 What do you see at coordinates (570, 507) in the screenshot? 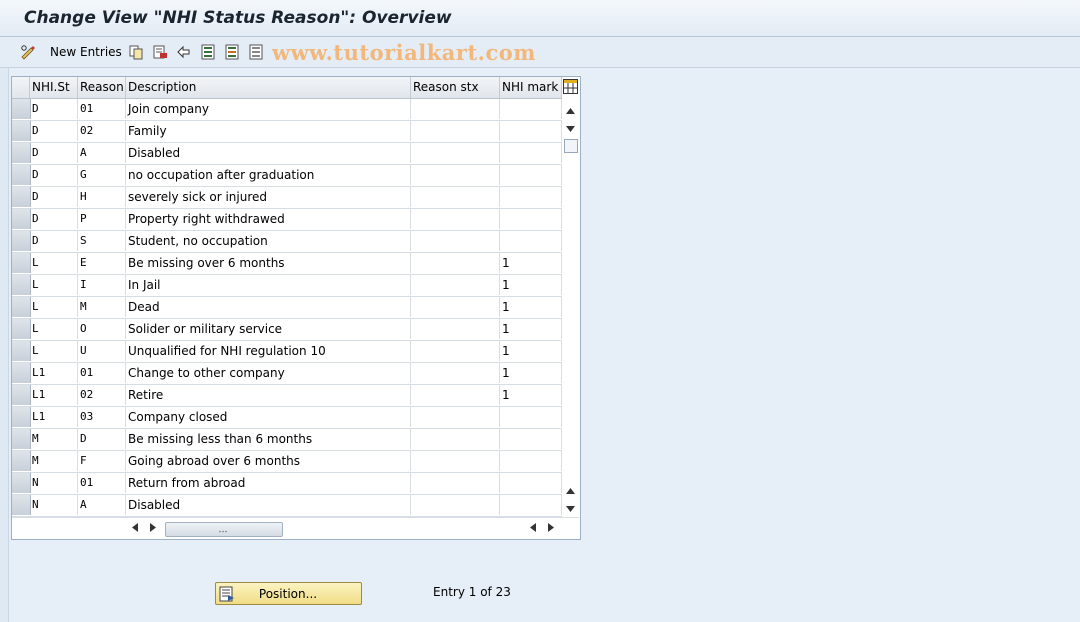
I see `scroll-page-down-button` at bounding box center [570, 507].